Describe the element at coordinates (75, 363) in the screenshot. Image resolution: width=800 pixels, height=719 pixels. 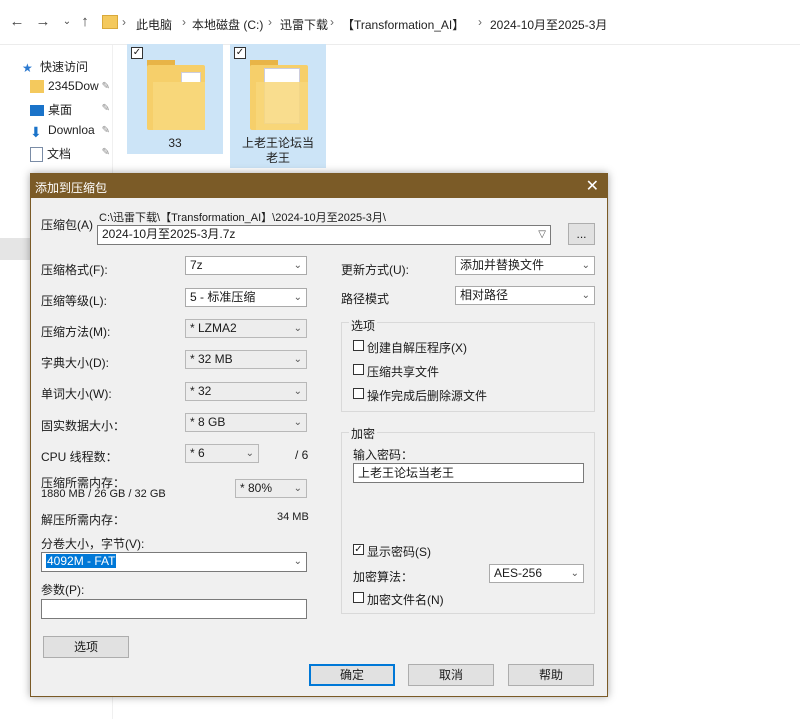
I see `dict-label: 字典大小(D):` at that location.